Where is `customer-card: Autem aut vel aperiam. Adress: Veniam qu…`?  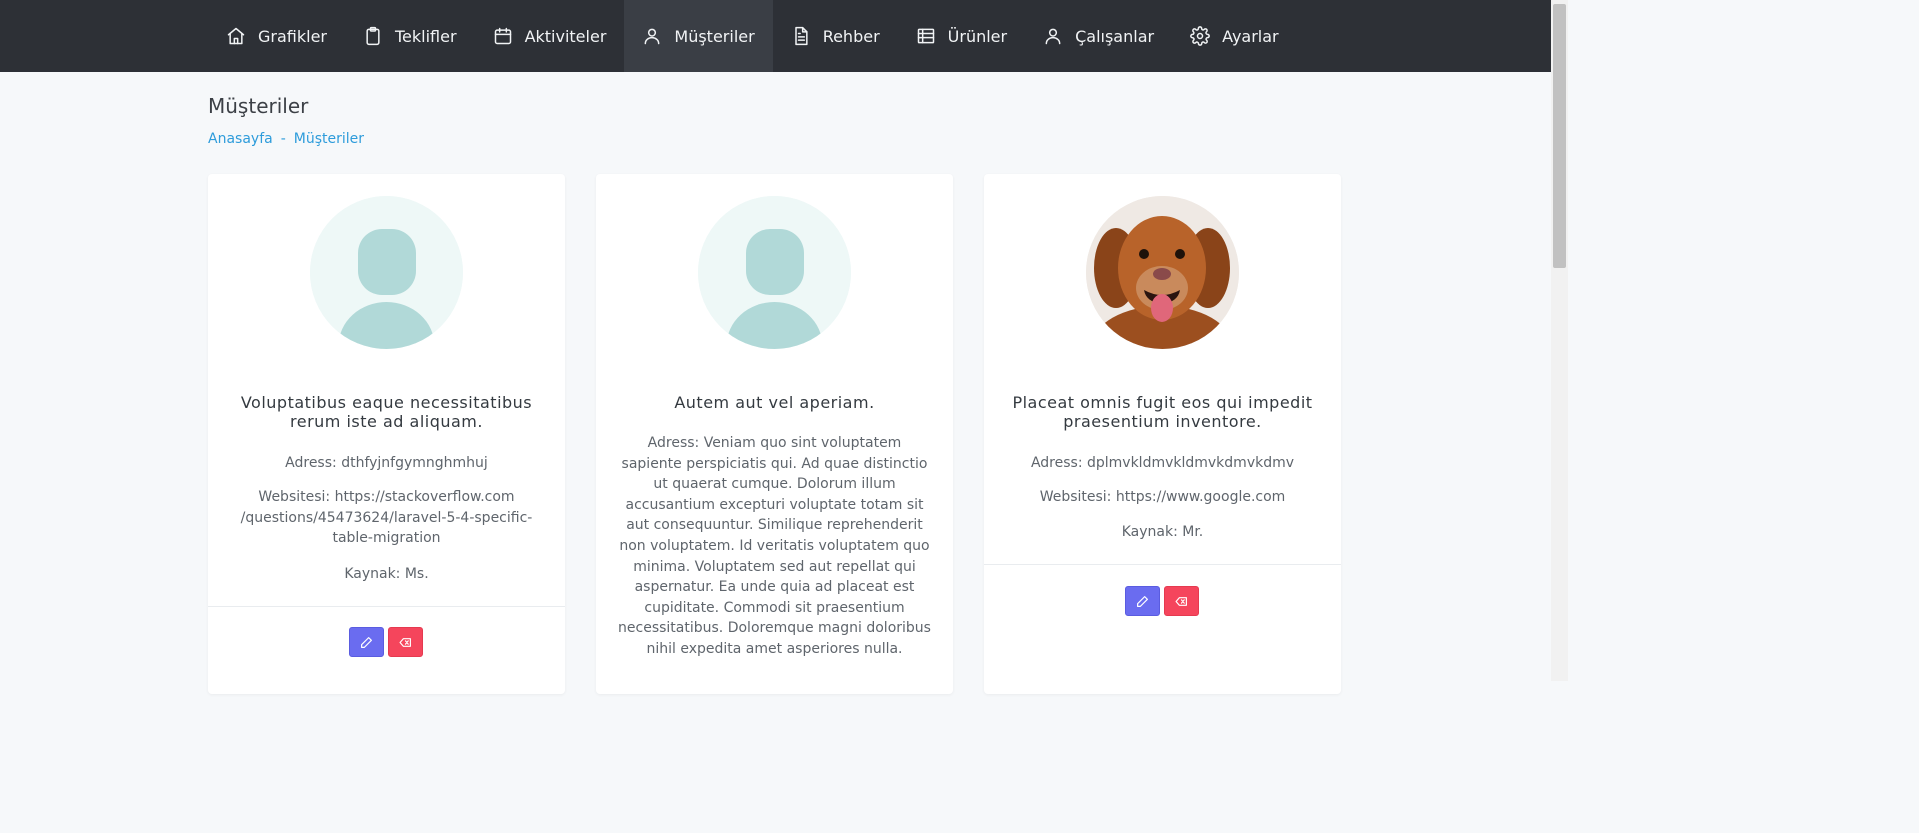
customer-card: Autem aut vel aperiam. Adress: Veniam qu… is located at coordinates (774, 434).